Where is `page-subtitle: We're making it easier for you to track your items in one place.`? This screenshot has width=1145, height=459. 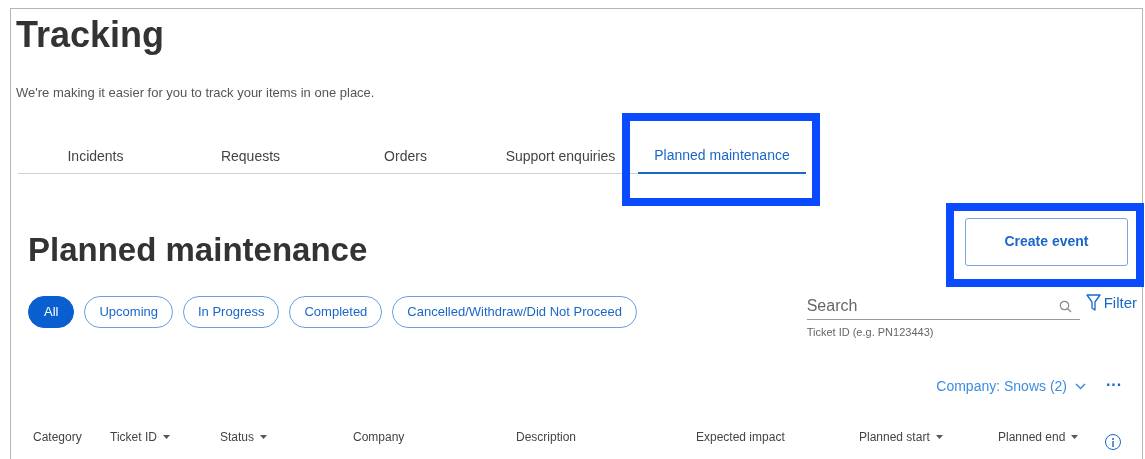
page-subtitle: We're making it easier for you to track your items in one place. is located at coordinates (195, 93).